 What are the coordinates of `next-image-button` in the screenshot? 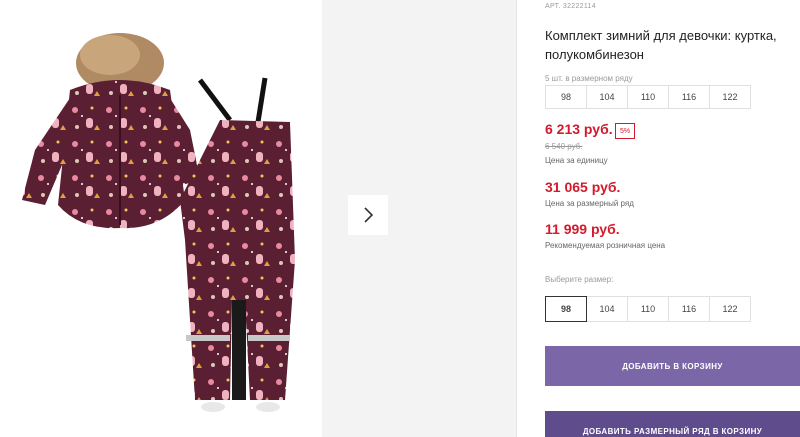 It's located at (368, 215).